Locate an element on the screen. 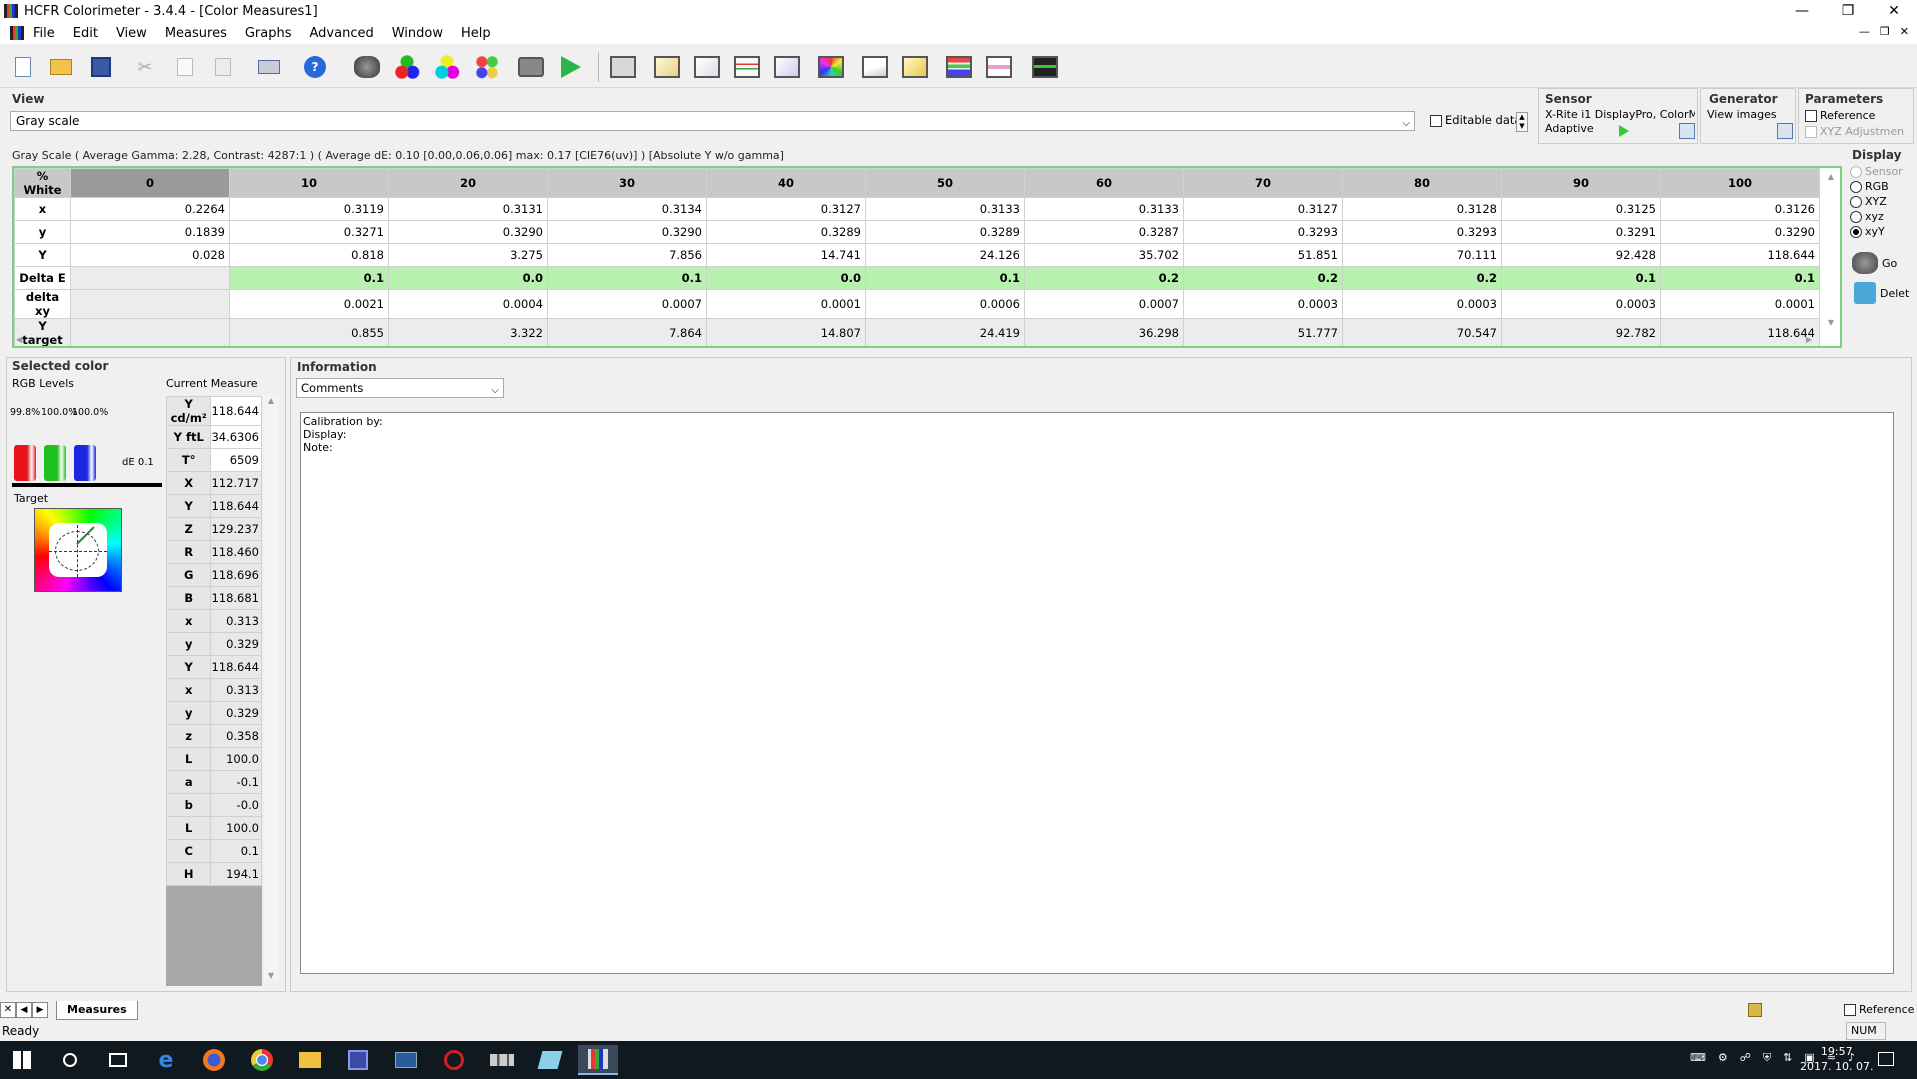 This screenshot has width=1917, height=1079. display-option-xyy: xyY is located at coordinates (1882, 231).